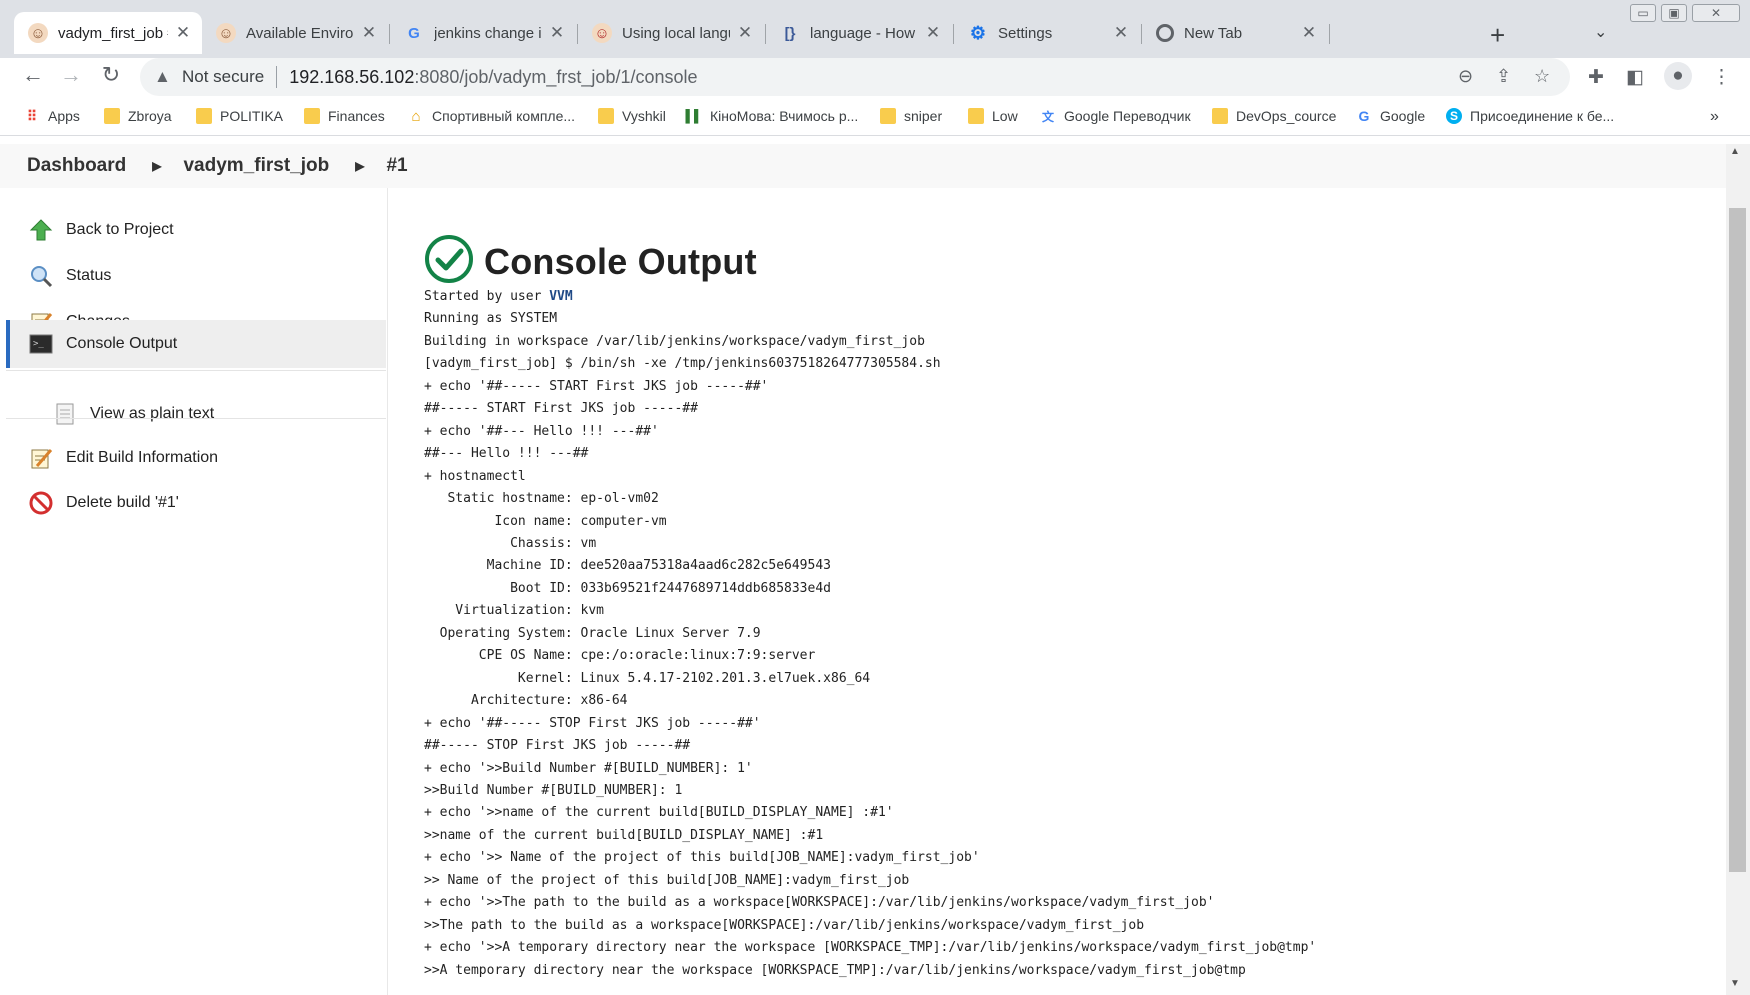 The image size is (1750, 995). I want to click on bookmark-label: Low, so click(1005, 116).